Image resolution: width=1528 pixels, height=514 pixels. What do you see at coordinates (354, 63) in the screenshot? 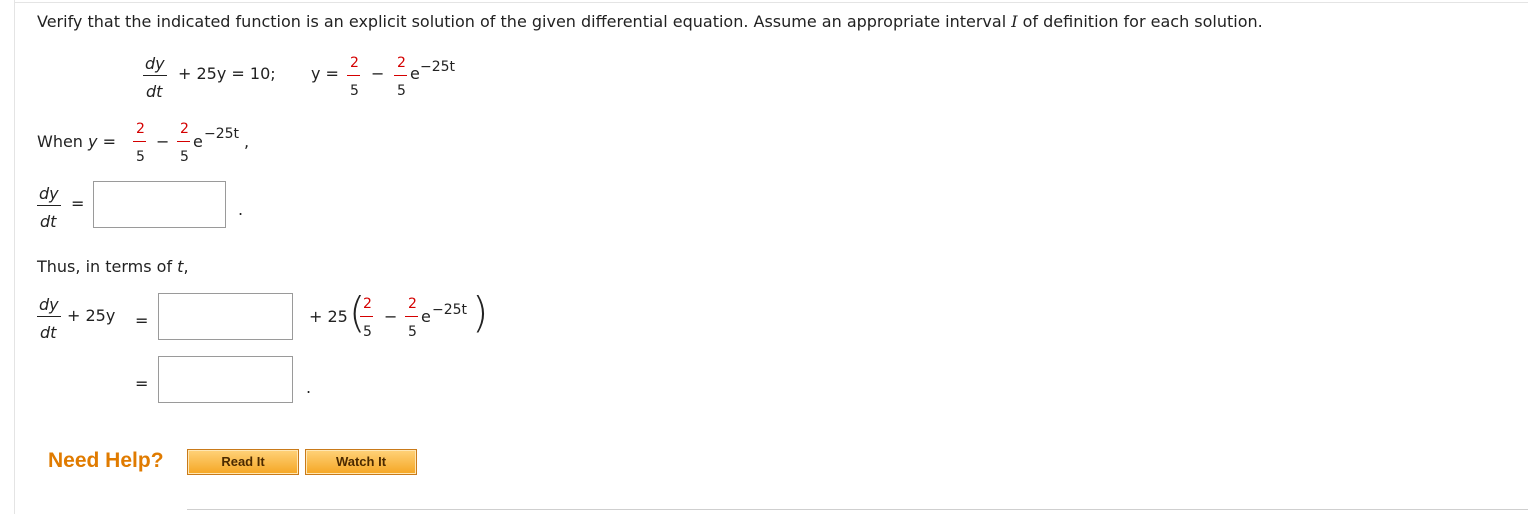
I see `eq-num-1: 2` at bounding box center [354, 63].